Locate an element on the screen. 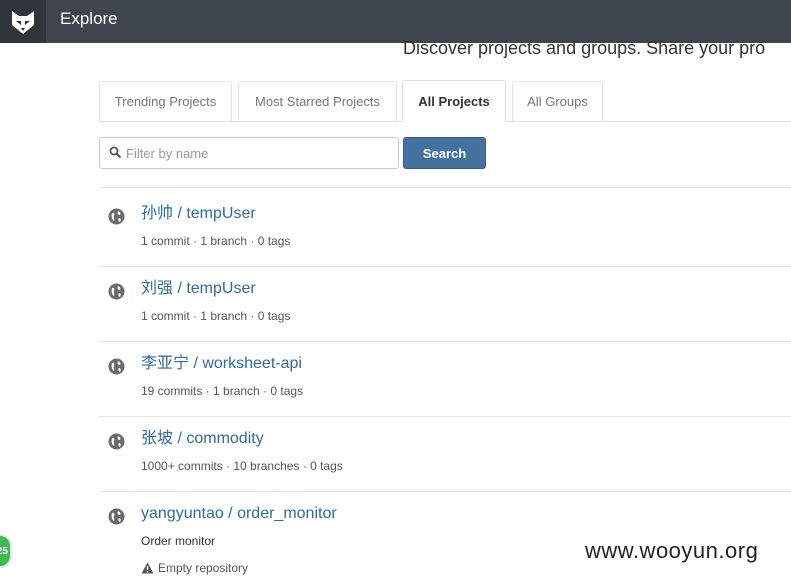  project-link: 张坡 / commodity is located at coordinates (202, 439).